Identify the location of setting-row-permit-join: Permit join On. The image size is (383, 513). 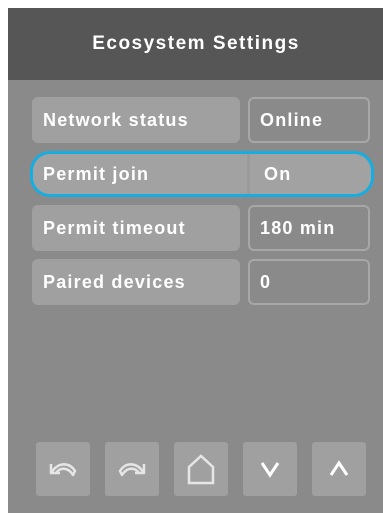
(202, 174).